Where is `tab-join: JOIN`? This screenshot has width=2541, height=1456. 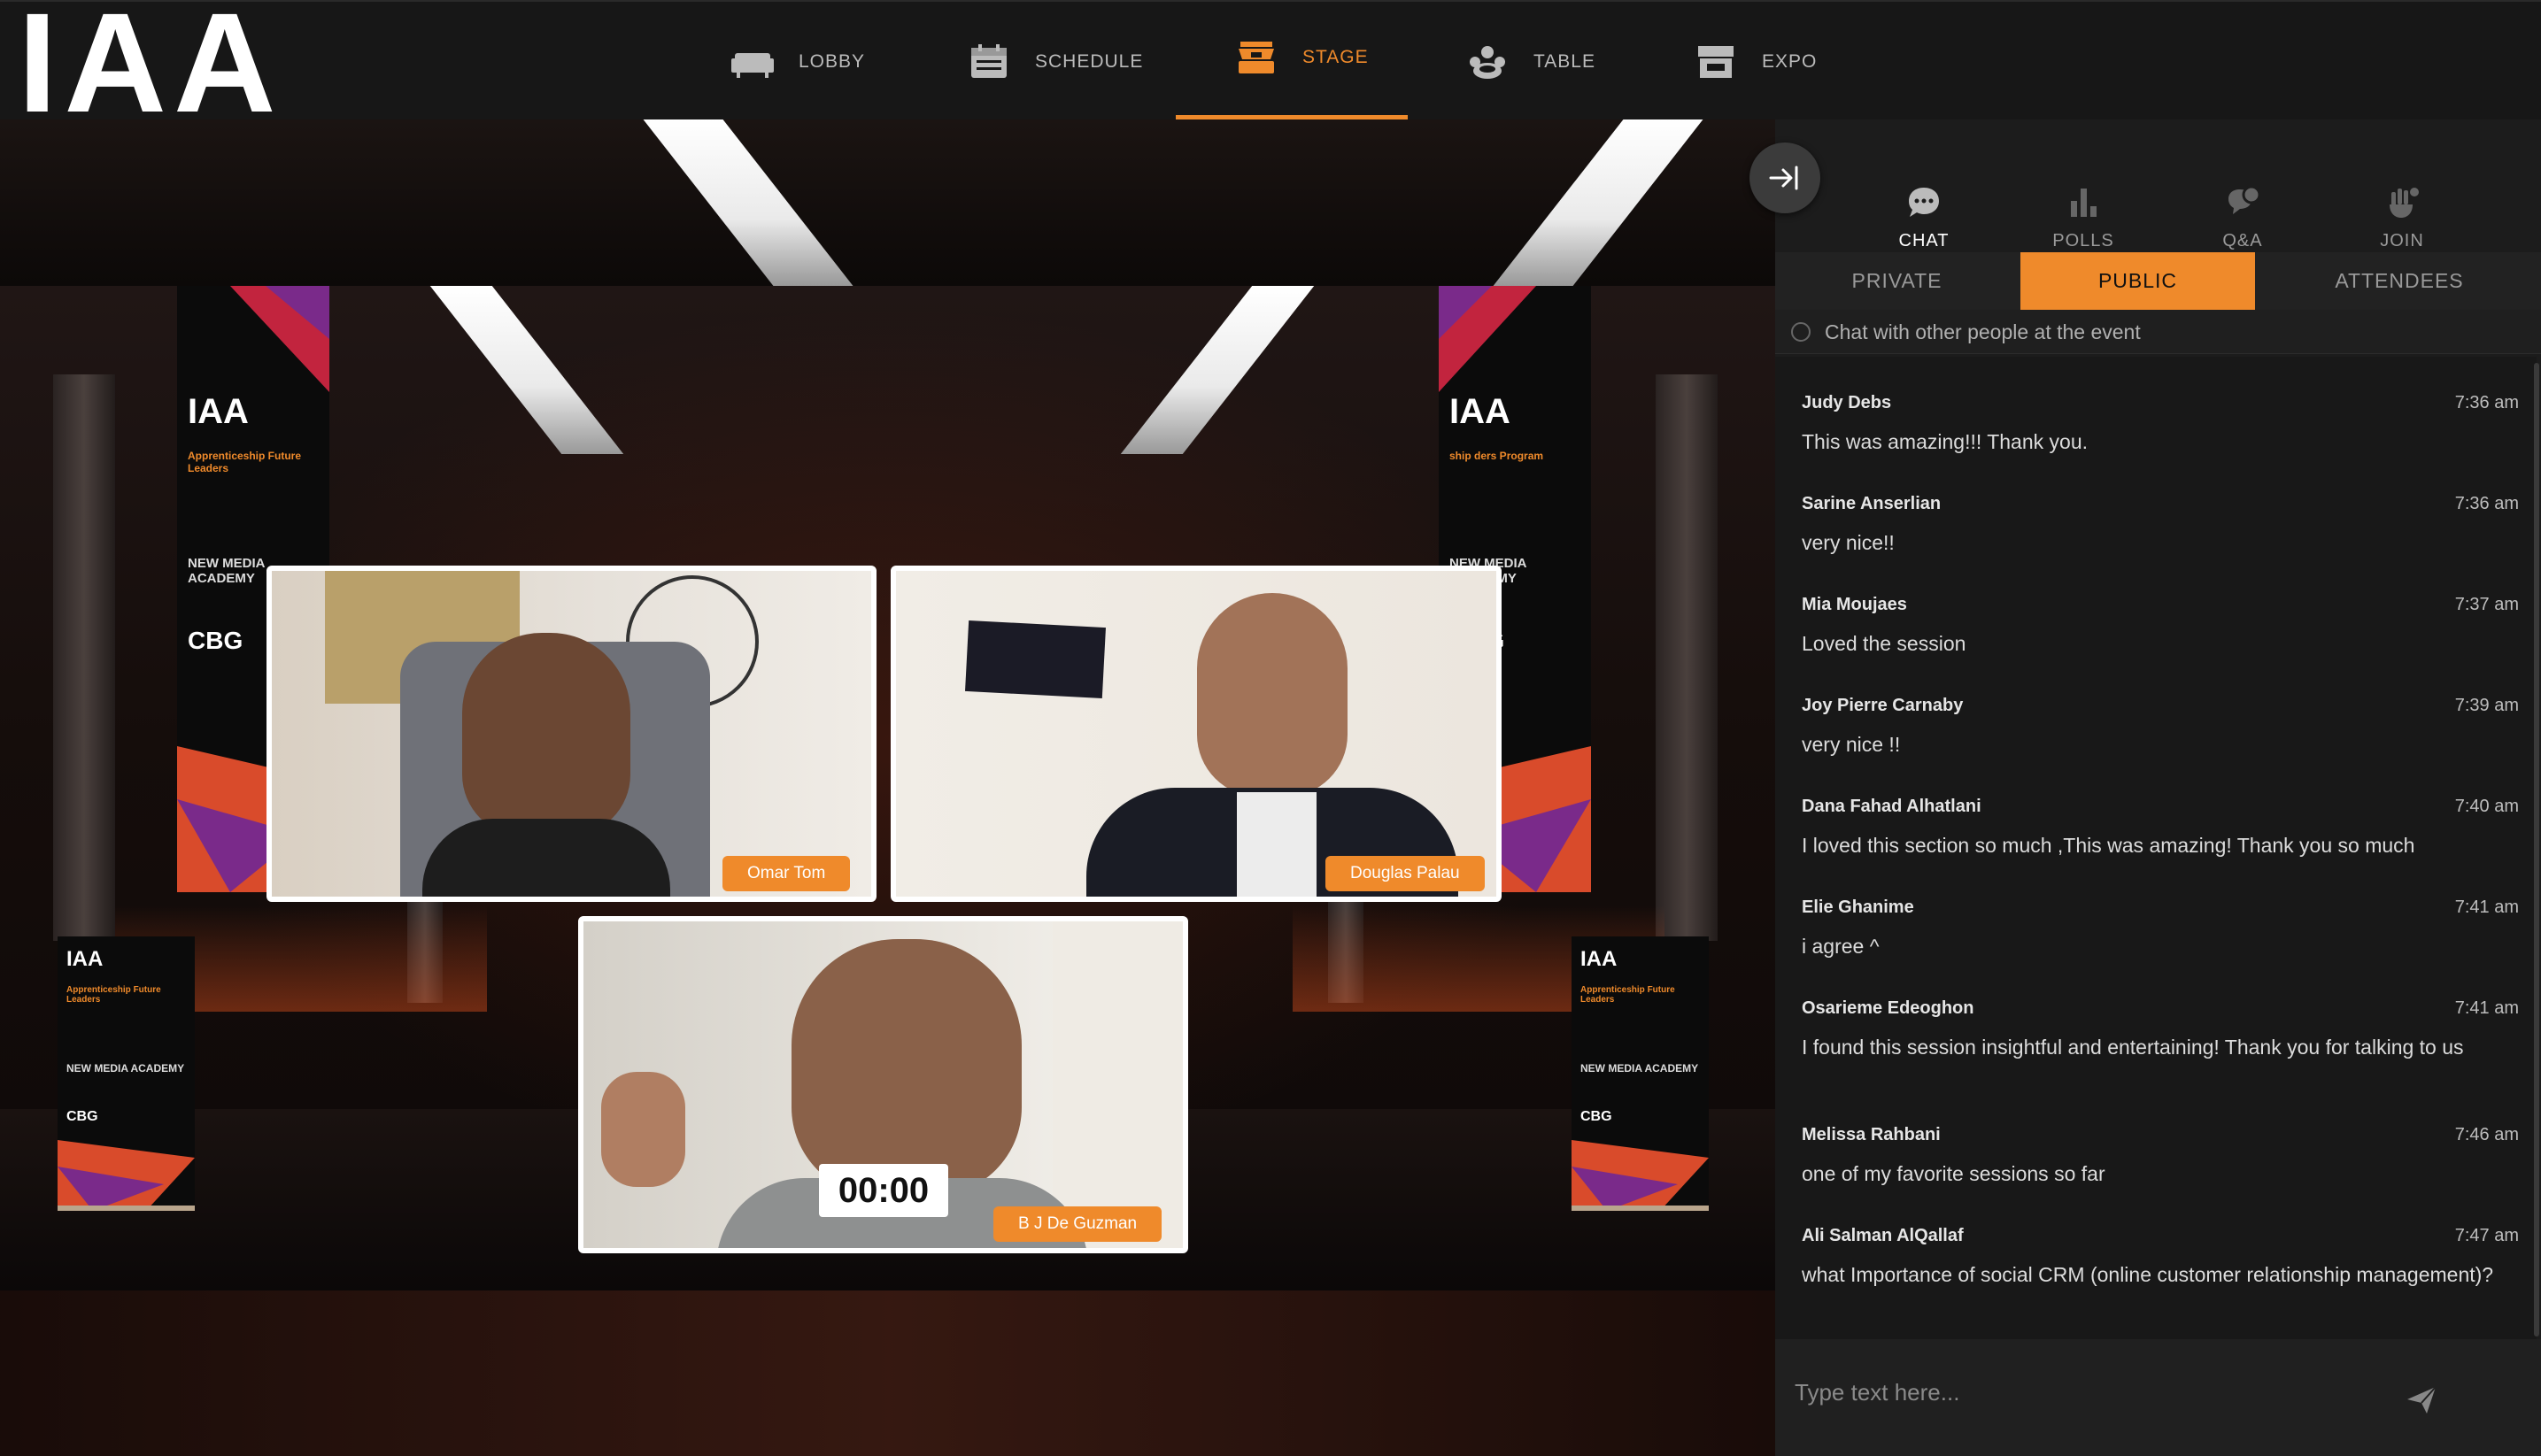 tab-join: JOIN is located at coordinates (2402, 201).